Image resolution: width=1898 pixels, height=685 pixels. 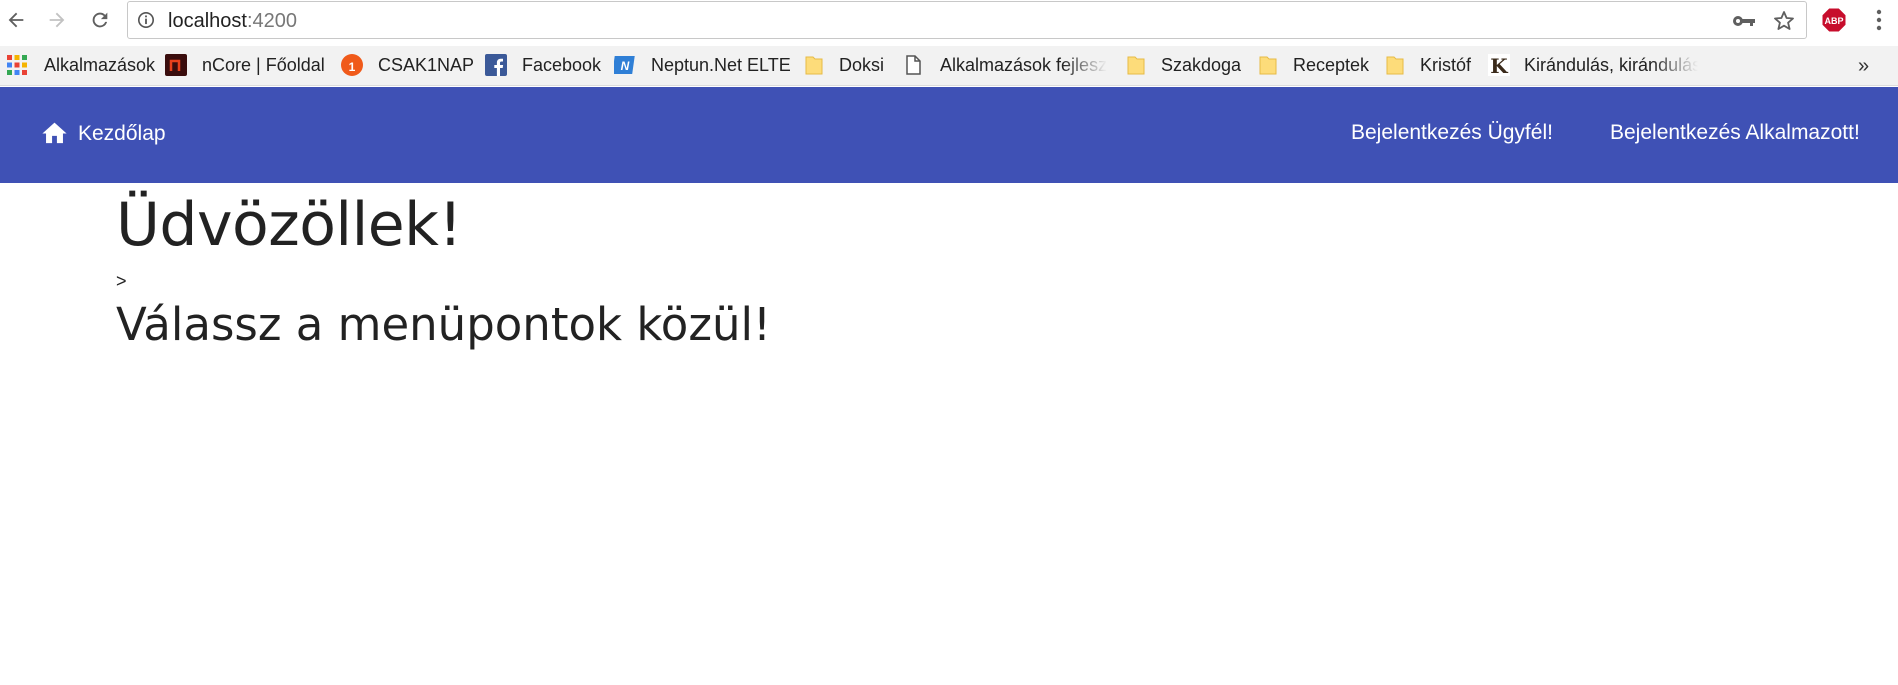 What do you see at coordinates (100, 64) in the screenshot?
I see `bookmark-label: Alkalmazások` at bounding box center [100, 64].